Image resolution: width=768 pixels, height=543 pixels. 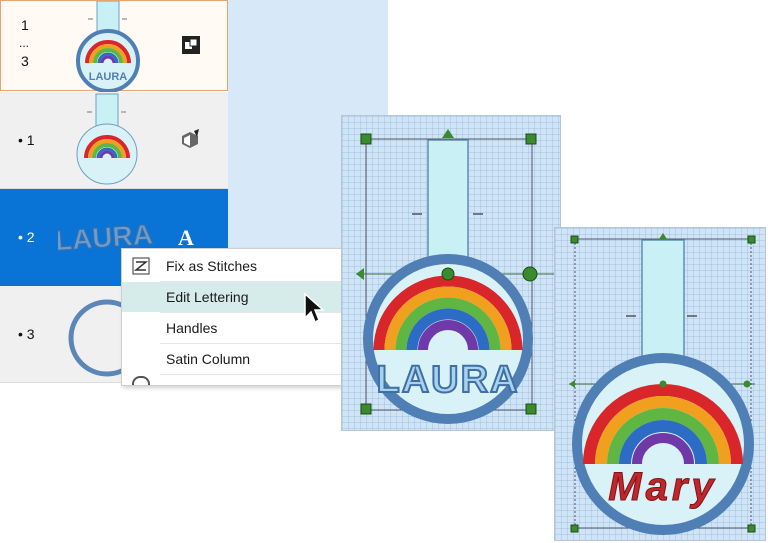 What do you see at coordinates (26, 140) in the screenshot?
I see `row-index: • 1` at bounding box center [26, 140].